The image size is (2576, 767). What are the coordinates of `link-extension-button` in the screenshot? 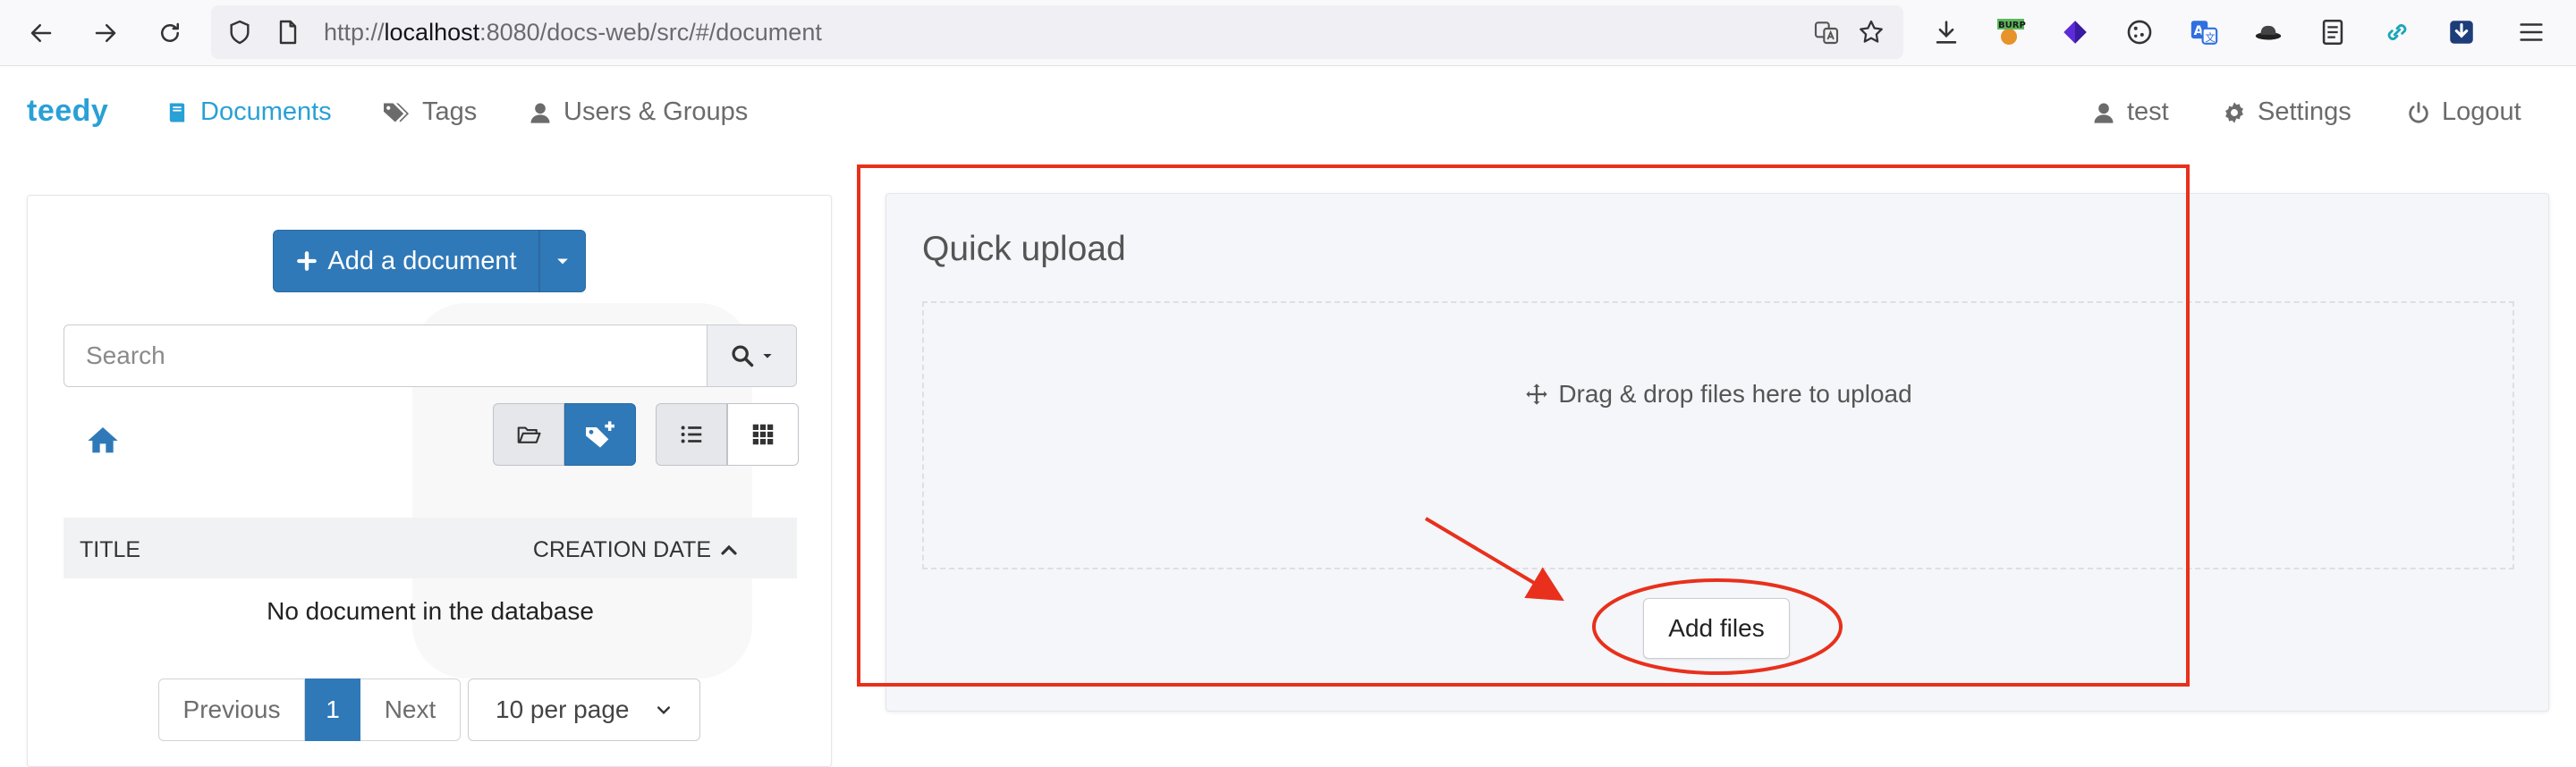 It's located at (2397, 32).